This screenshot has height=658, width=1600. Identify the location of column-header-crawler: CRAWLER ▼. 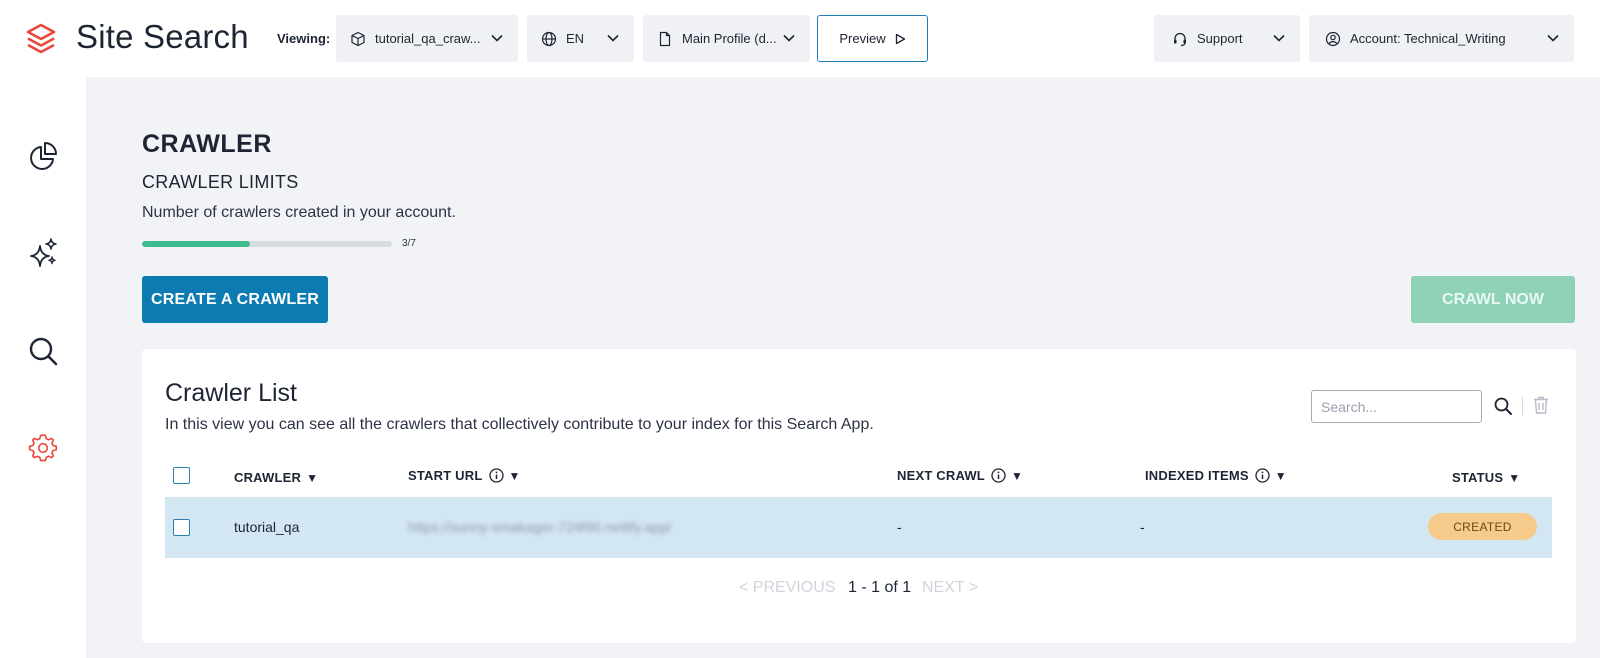
(276, 477).